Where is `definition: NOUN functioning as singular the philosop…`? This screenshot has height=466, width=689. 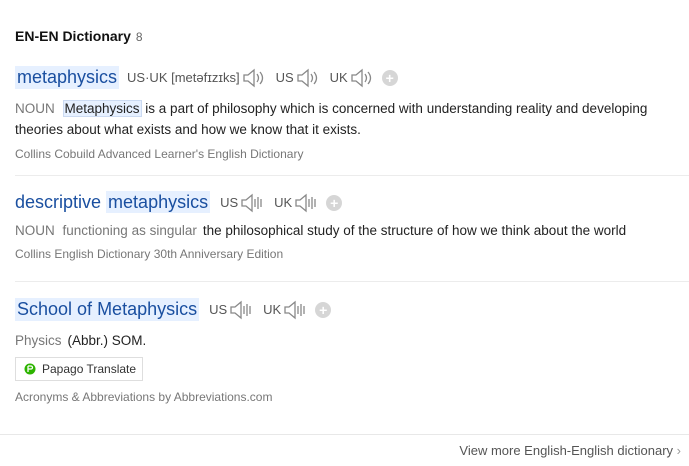 definition: NOUN functioning as singular the philosop… is located at coordinates (352, 230).